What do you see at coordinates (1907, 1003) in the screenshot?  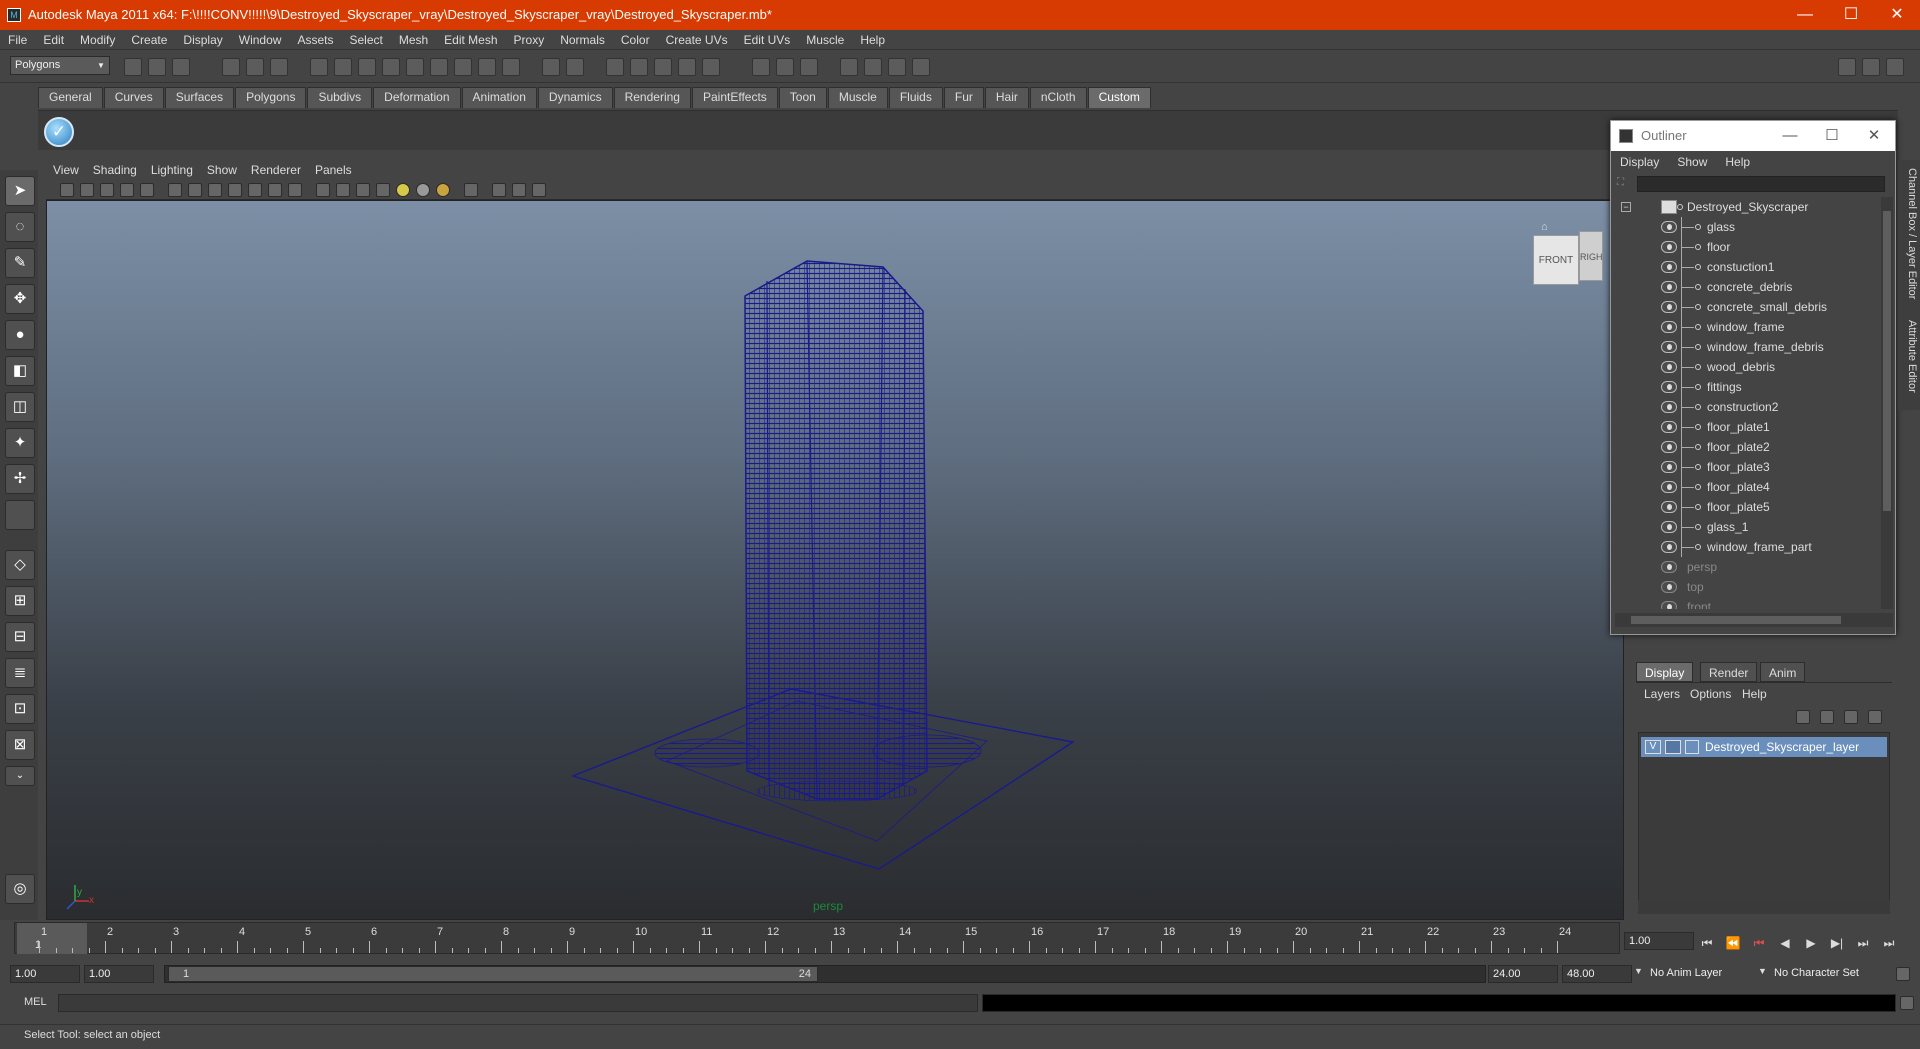 I see `script-editor-icon` at bounding box center [1907, 1003].